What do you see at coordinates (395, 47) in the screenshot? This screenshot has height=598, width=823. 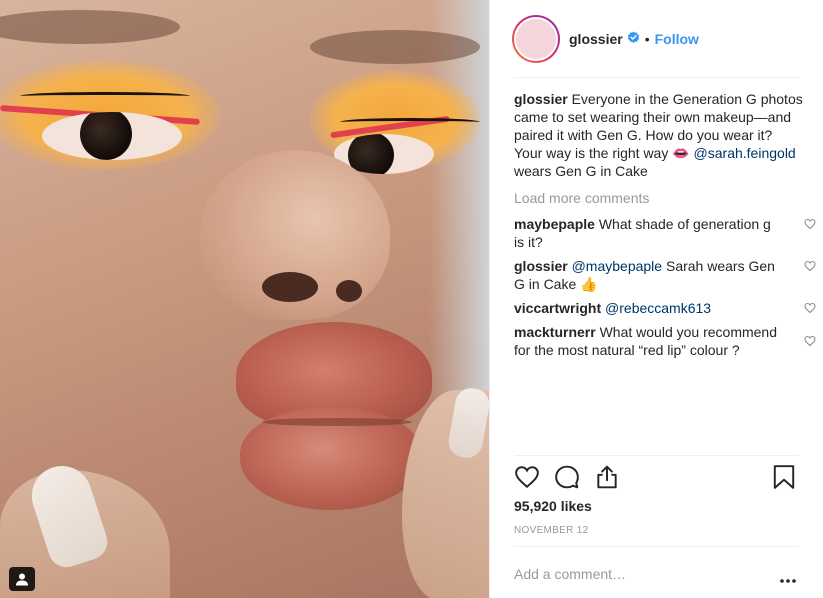 I see `right-eyebrow` at bounding box center [395, 47].